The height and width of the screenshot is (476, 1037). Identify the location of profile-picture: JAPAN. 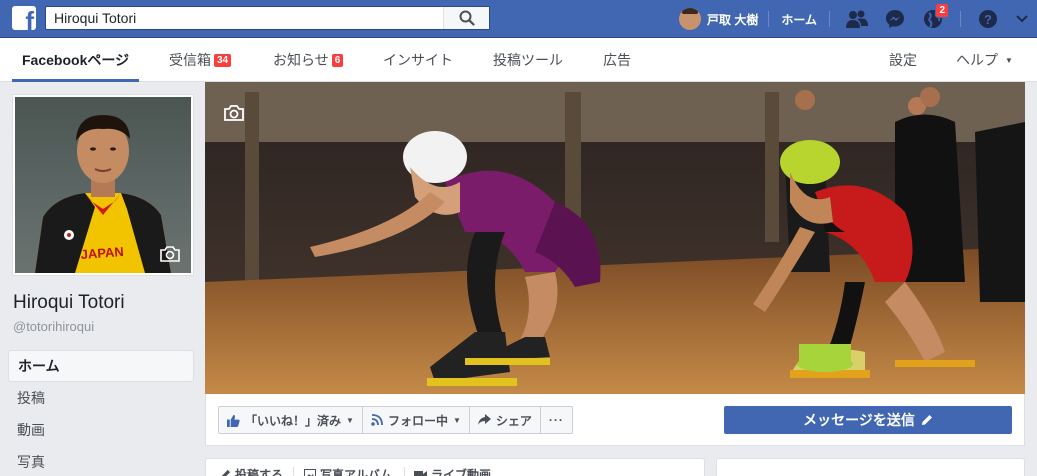
(103, 185).